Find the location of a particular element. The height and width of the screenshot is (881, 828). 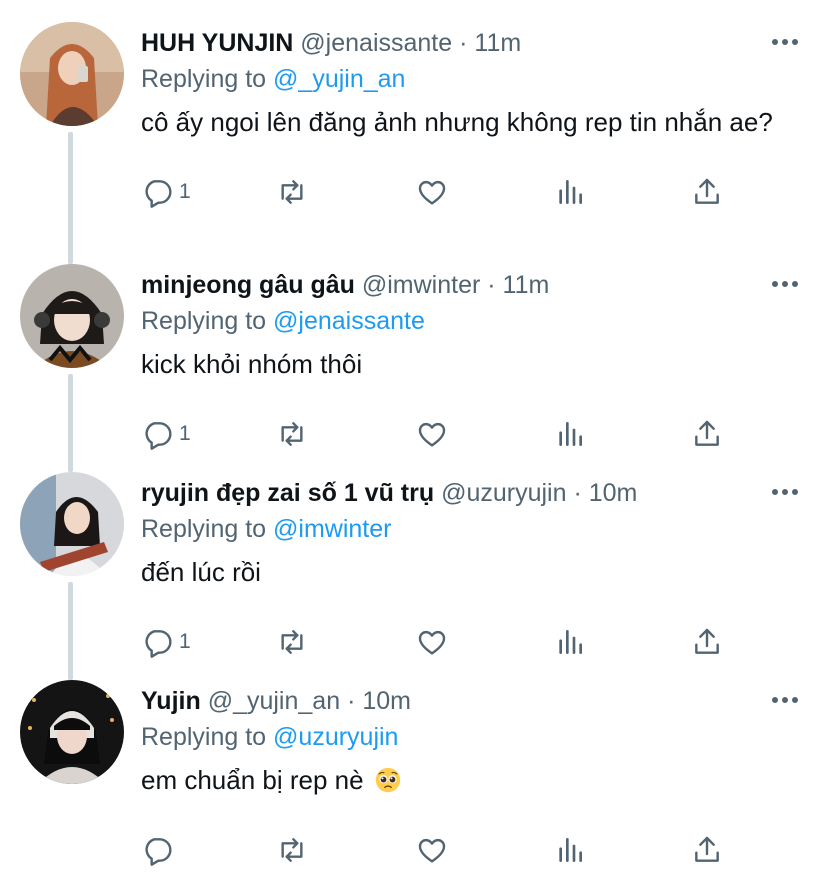

replying-to: Replying to @_yujin_an is located at coordinates (273, 79).